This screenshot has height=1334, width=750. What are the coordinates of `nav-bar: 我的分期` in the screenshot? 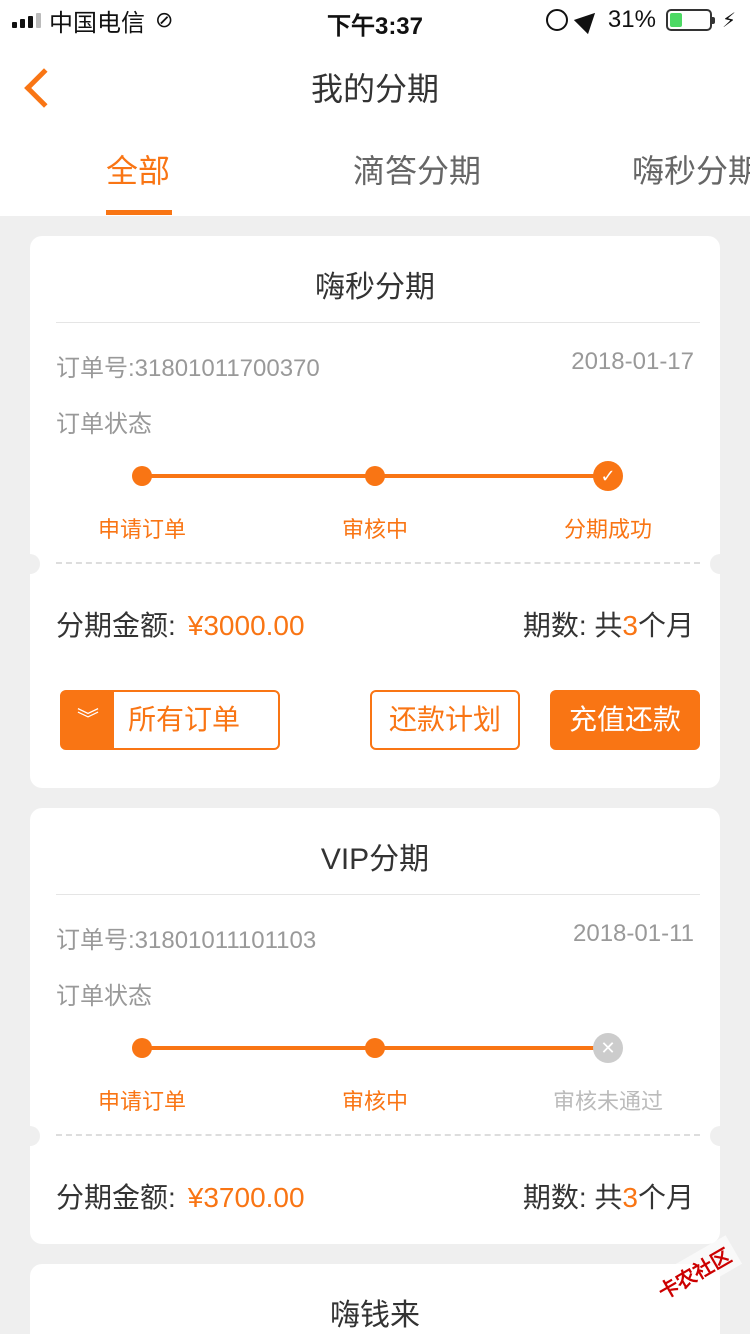 It's located at (375, 84).